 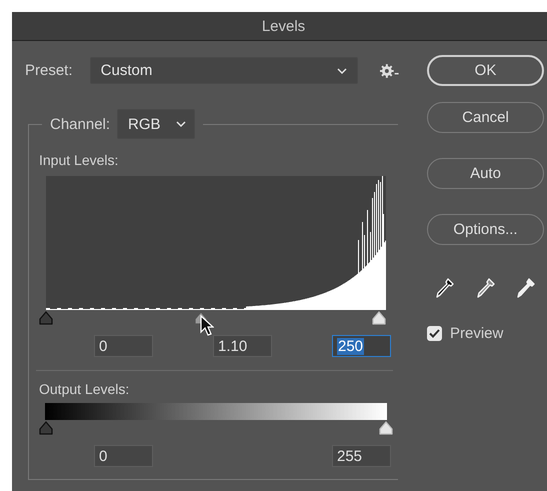 What do you see at coordinates (80, 124) in the screenshot?
I see `channel-label: Channel:` at bounding box center [80, 124].